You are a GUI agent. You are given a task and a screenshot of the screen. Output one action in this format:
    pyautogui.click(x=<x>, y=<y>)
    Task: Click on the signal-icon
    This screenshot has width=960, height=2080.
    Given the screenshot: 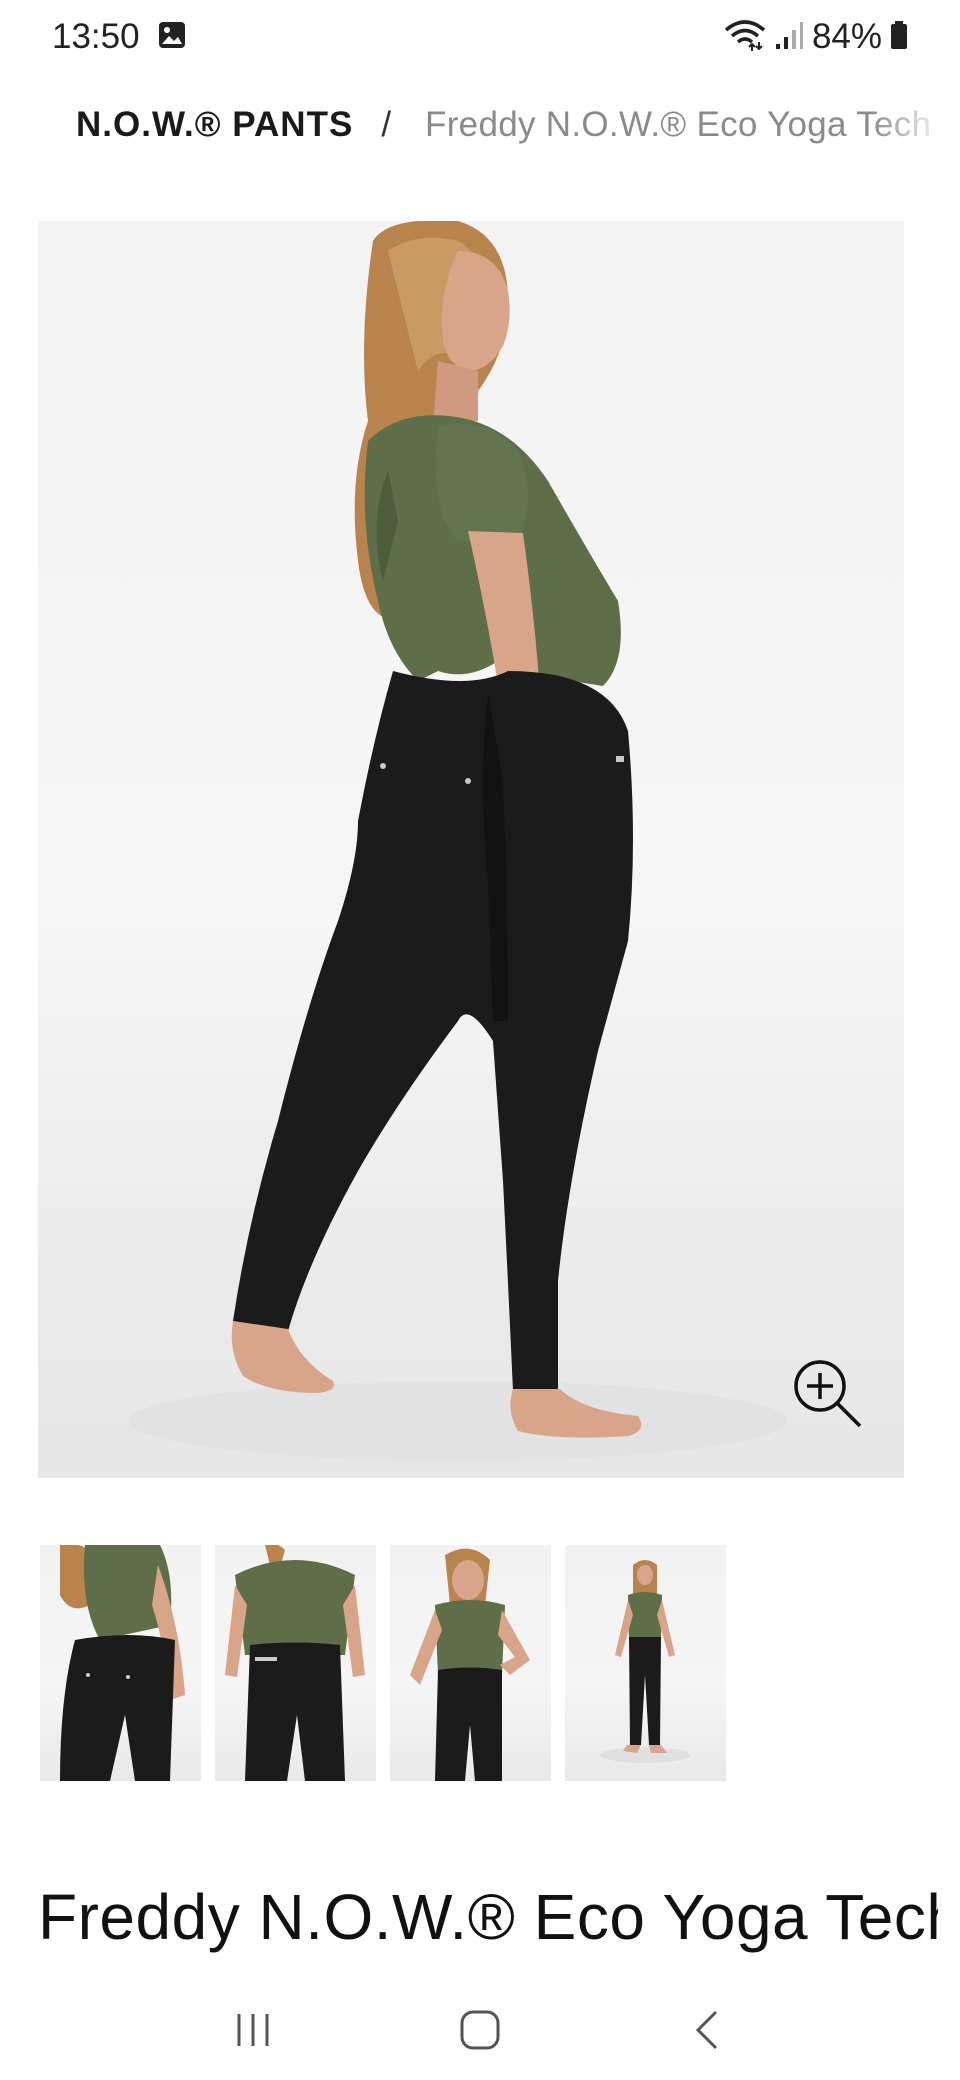 What is the action you would take?
    pyautogui.click(x=789, y=37)
    